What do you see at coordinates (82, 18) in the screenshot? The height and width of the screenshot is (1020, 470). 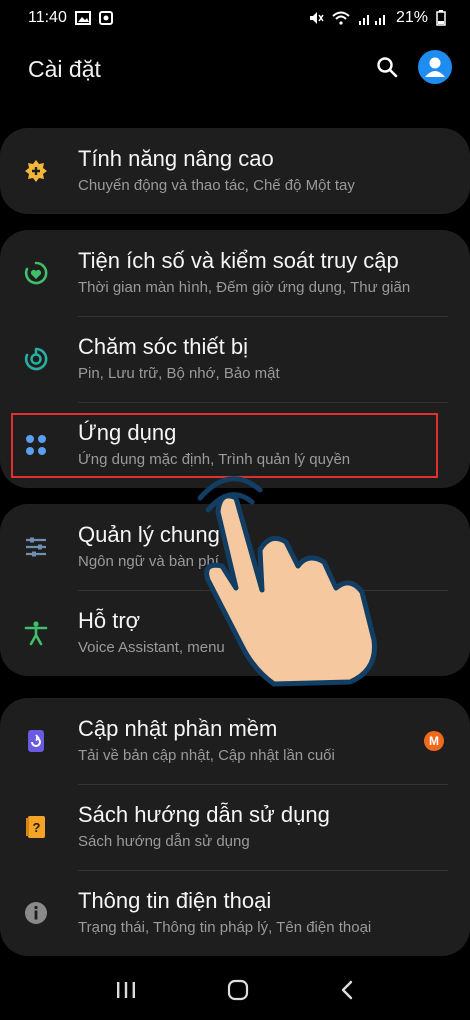 I see `gallery-icon` at bounding box center [82, 18].